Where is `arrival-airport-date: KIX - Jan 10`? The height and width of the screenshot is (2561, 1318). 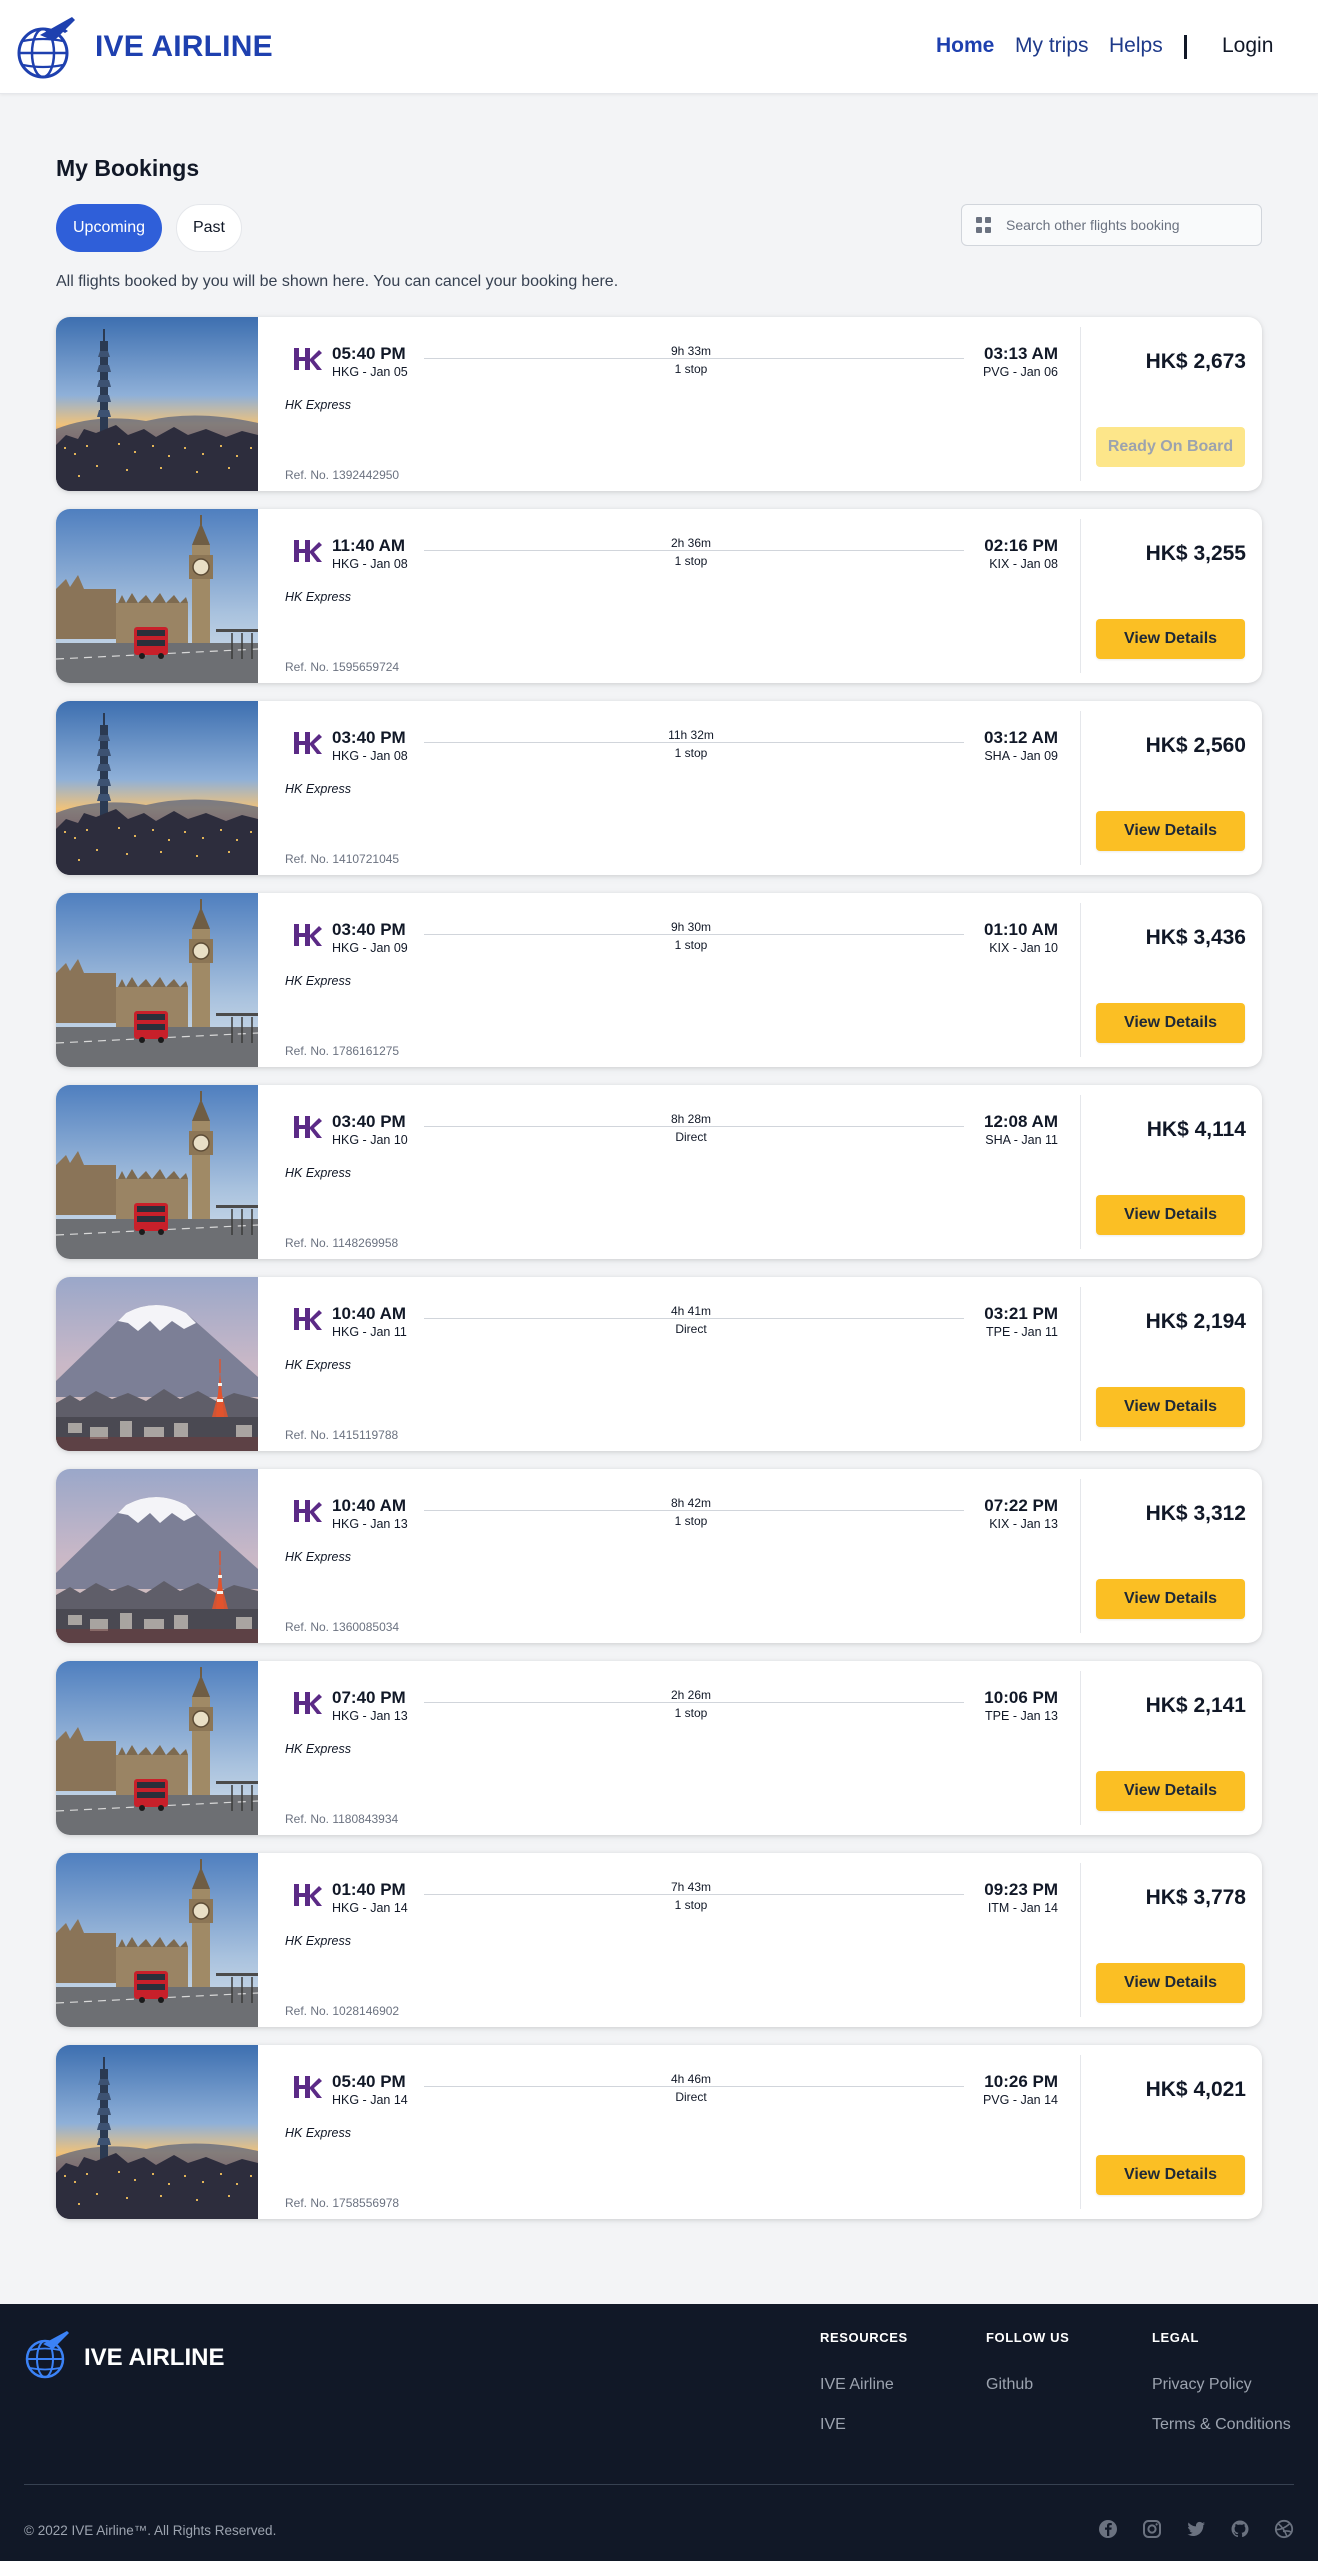 arrival-airport-date: KIX - Jan 10 is located at coordinates (1023, 948).